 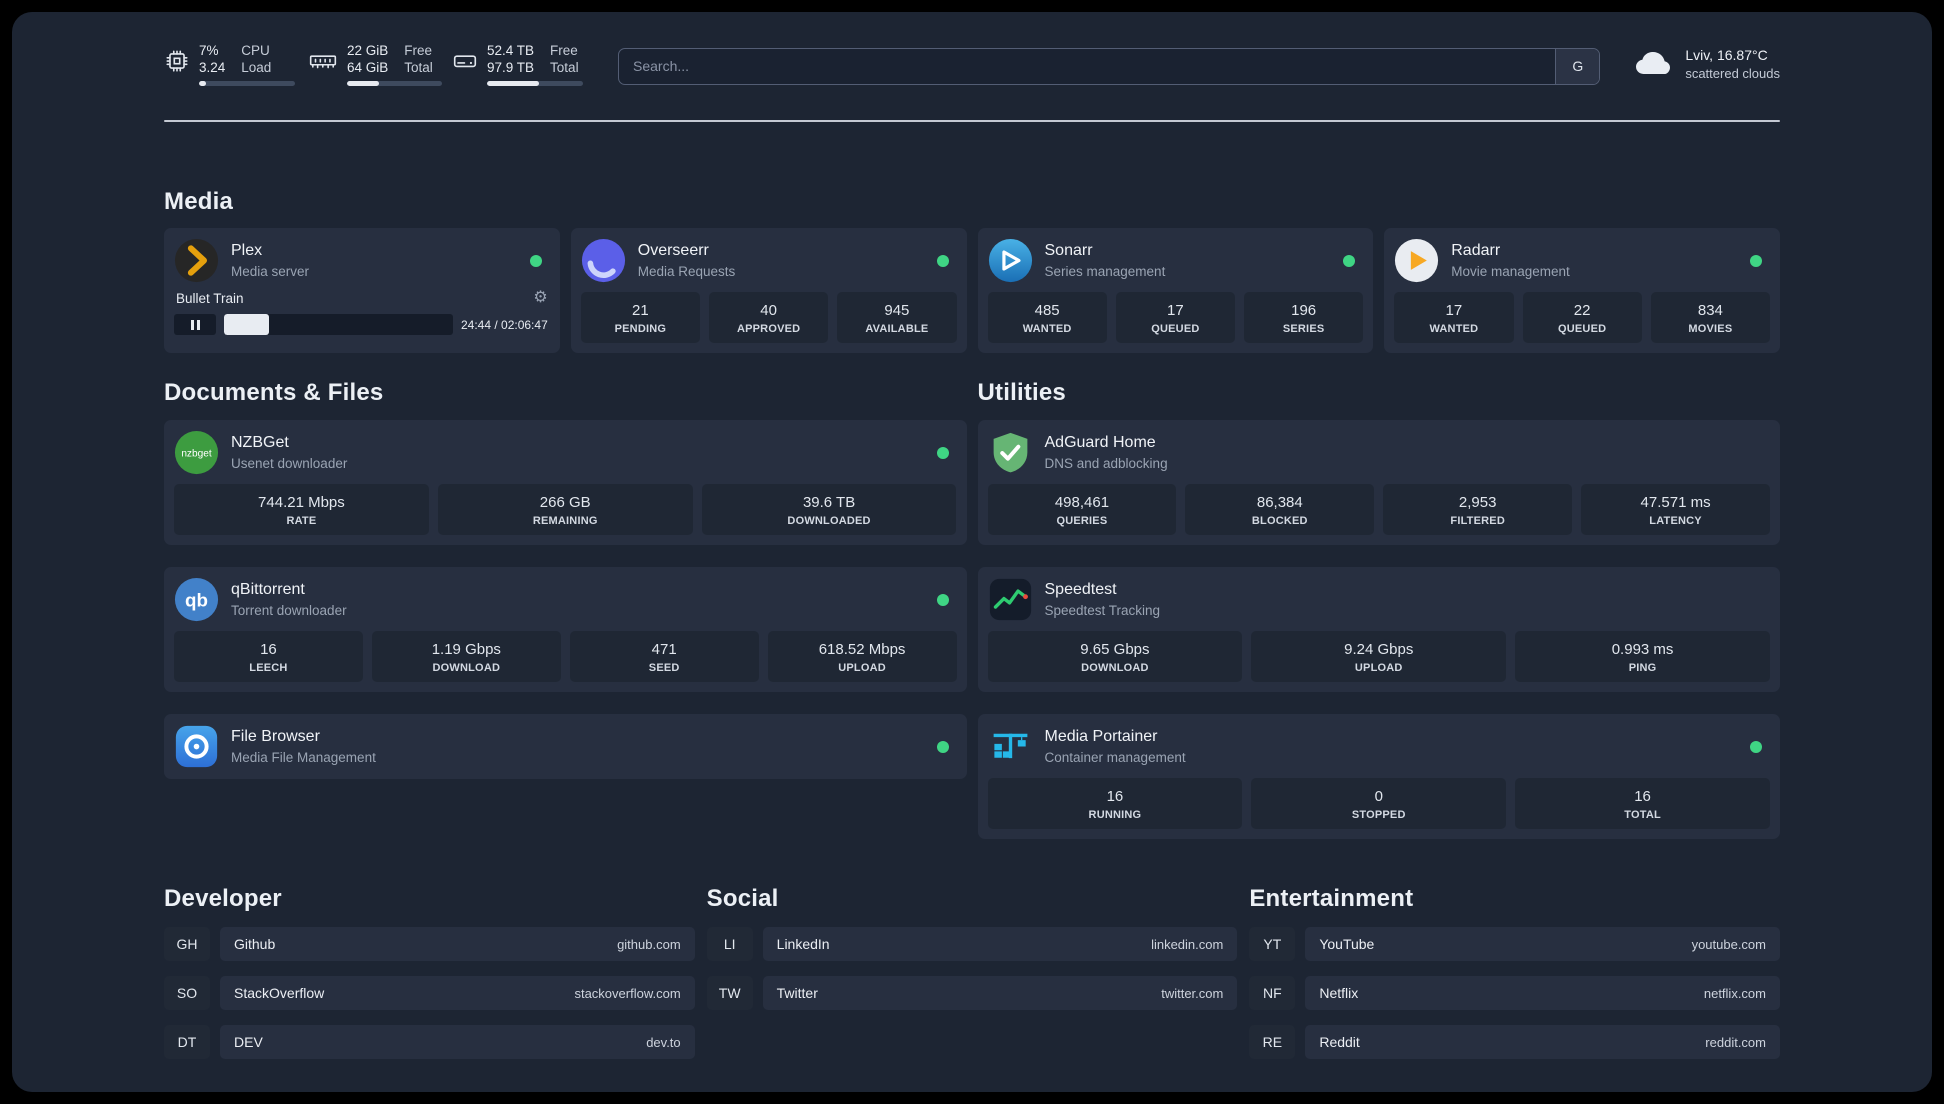 What do you see at coordinates (1734, 993) in the screenshot?
I see `bookmark-url: netflix.com` at bounding box center [1734, 993].